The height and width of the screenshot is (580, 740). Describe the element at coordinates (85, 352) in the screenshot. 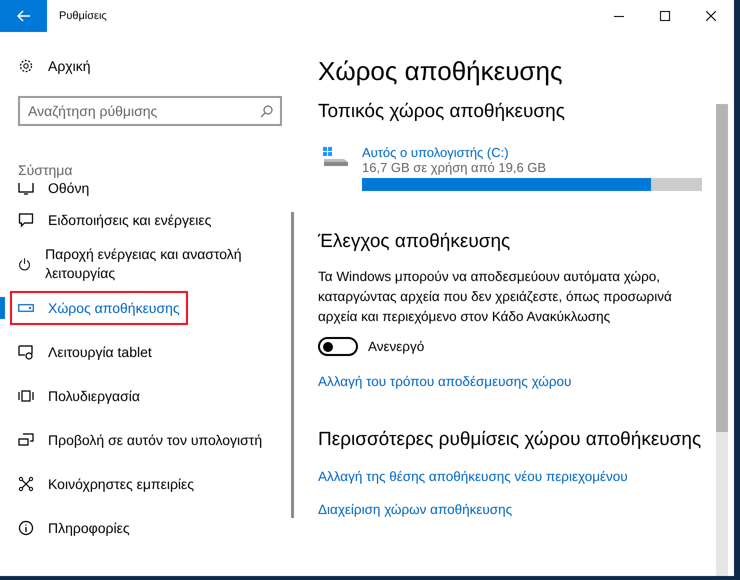

I see `sidebar-item: Λειτουργία tablet` at that location.